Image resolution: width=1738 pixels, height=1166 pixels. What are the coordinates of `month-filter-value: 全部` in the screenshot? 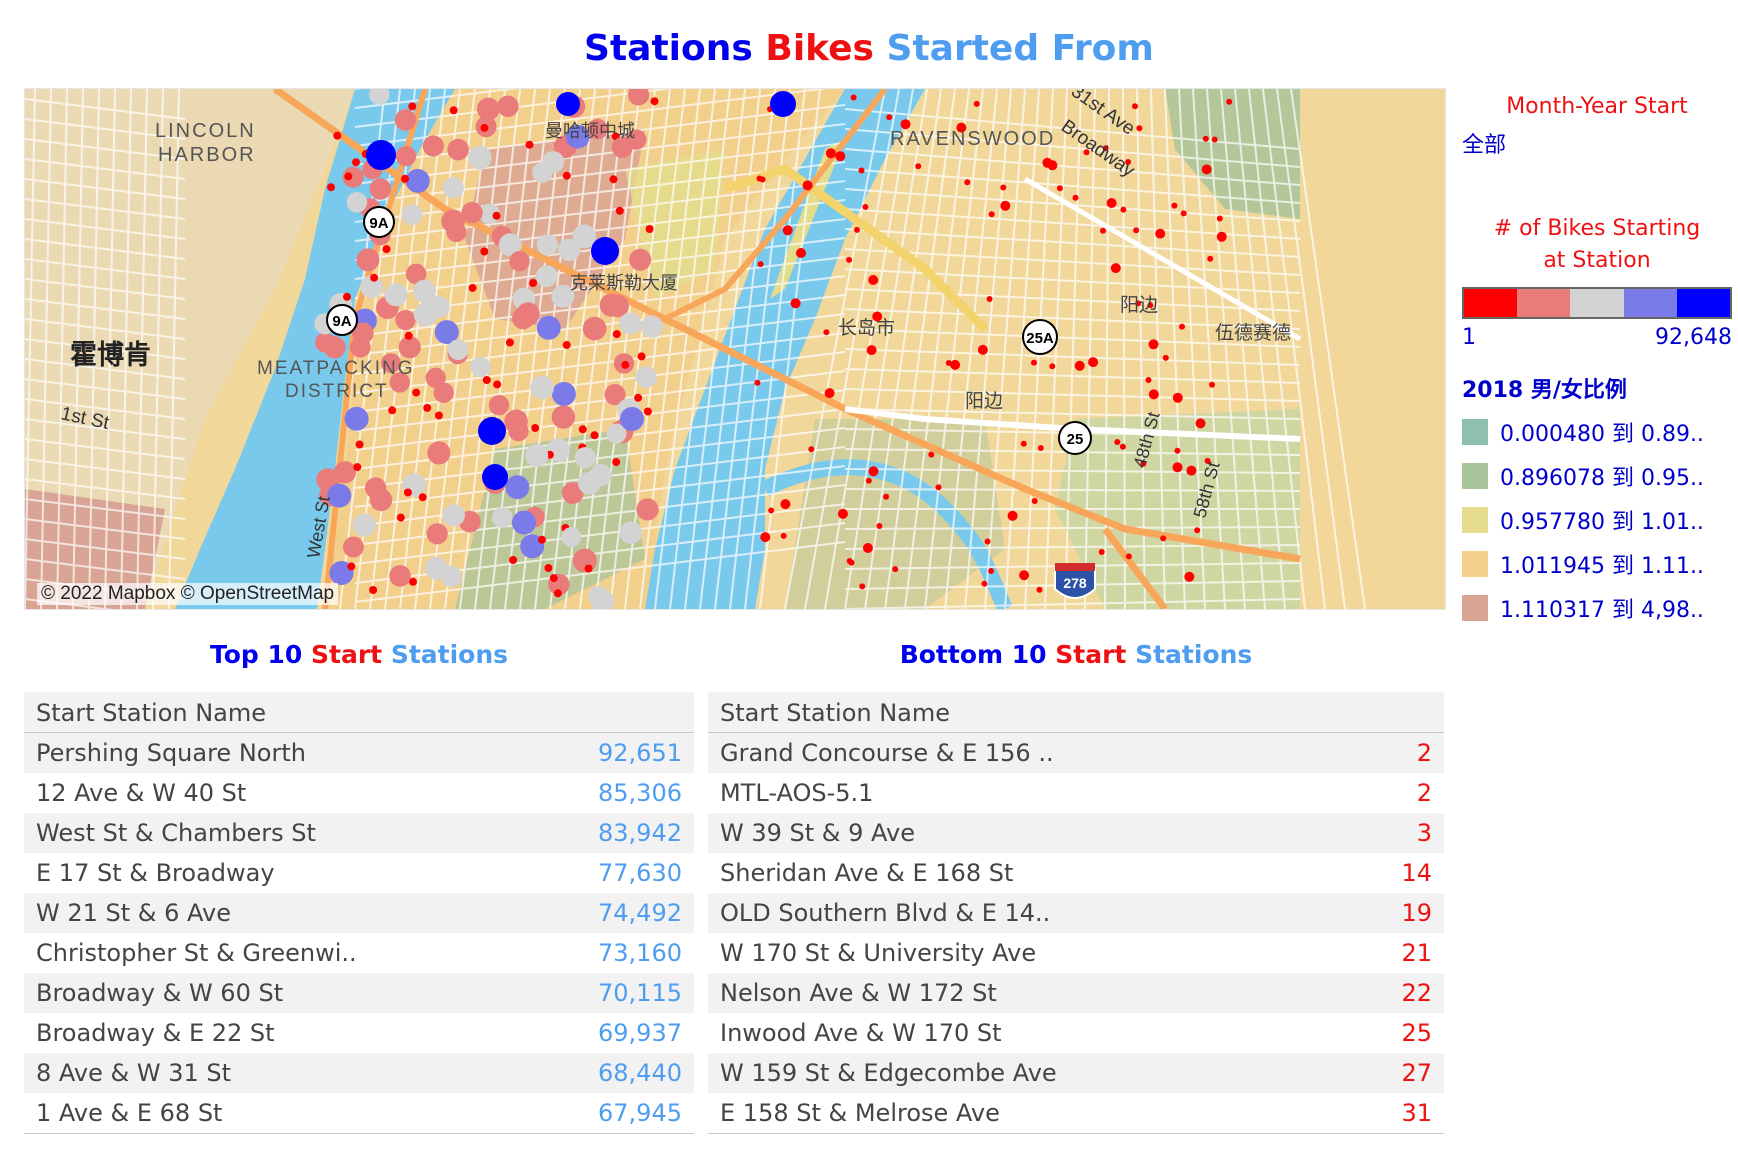 It's located at (1597, 143).